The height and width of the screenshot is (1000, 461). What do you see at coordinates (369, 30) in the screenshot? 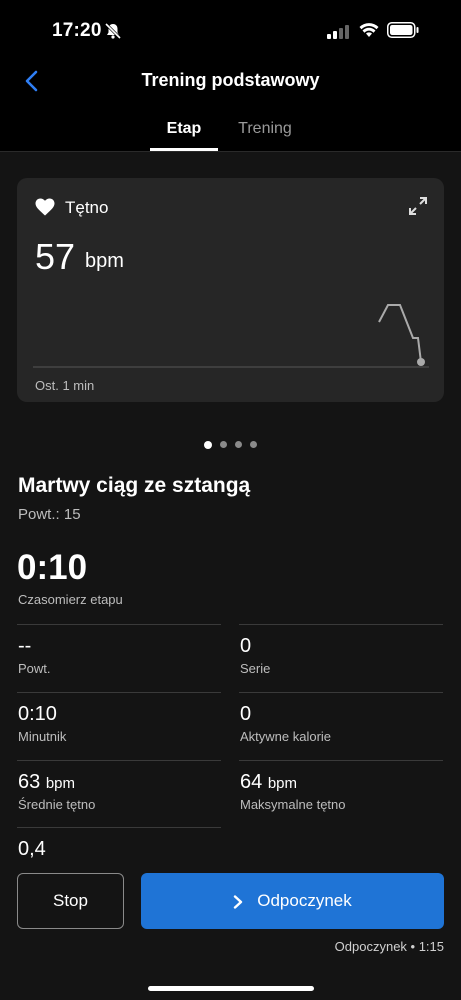
I see `wifi-icon` at bounding box center [369, 30].